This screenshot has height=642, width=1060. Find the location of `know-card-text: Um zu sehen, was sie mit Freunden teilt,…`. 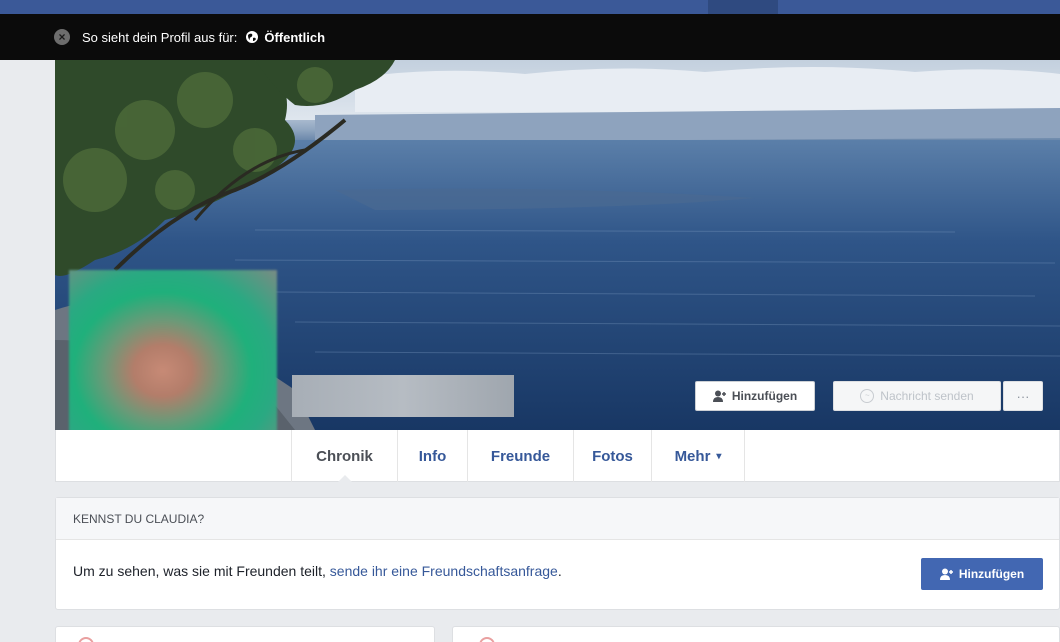

know-card-text: Um zu sehen, was sie mit Freunden teilt,… is located at coordinates (317, 571).